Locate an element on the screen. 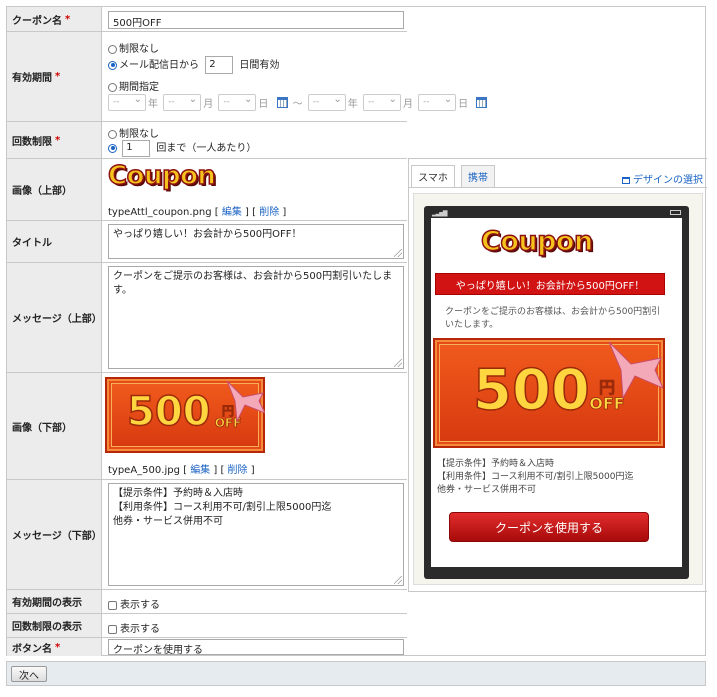 The image size is (717, 697). design-select-link: デザインの選択 is located at coordinates (662, 178).